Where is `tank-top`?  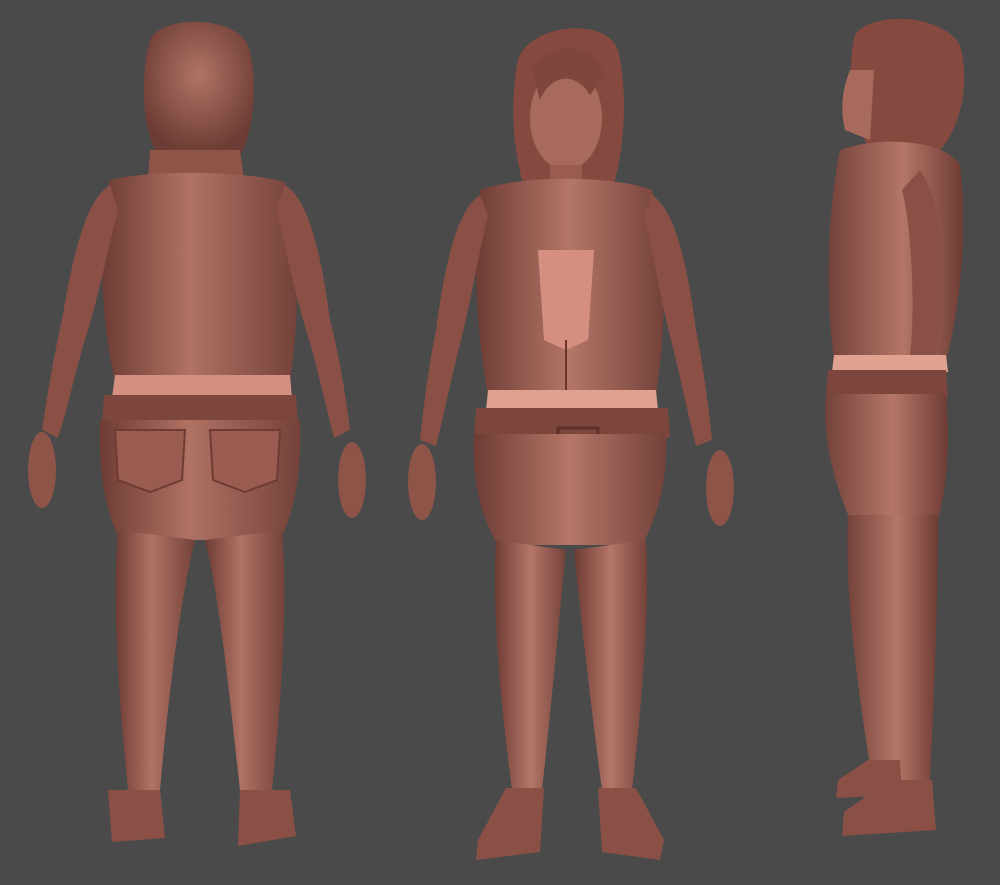 tank-top is located at coordinates (566, 300).